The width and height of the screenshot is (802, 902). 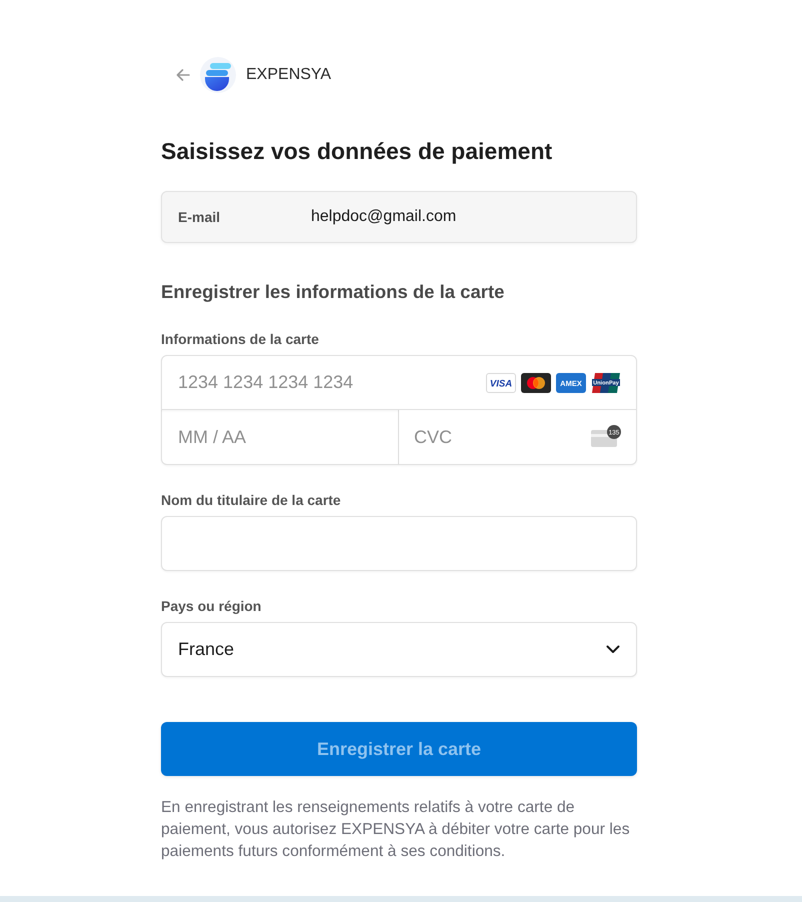 What do you see at coordinates (357, 151) in the screenshot?
I see `page-title: Saisissez vos données de paiement` at bounding box center [357, 151].